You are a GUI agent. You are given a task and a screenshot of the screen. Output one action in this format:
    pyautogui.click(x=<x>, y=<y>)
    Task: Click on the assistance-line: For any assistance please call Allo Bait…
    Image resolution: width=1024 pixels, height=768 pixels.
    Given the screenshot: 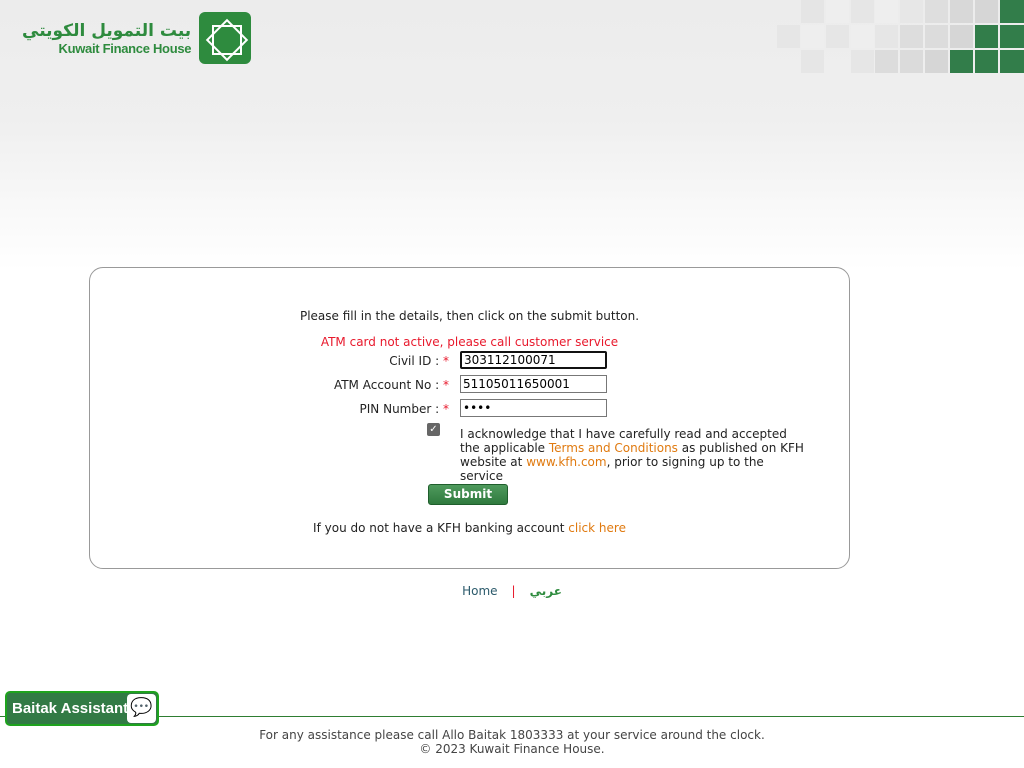 What is the action you would take?
    pyautogui.click(x=512, y=735)
    